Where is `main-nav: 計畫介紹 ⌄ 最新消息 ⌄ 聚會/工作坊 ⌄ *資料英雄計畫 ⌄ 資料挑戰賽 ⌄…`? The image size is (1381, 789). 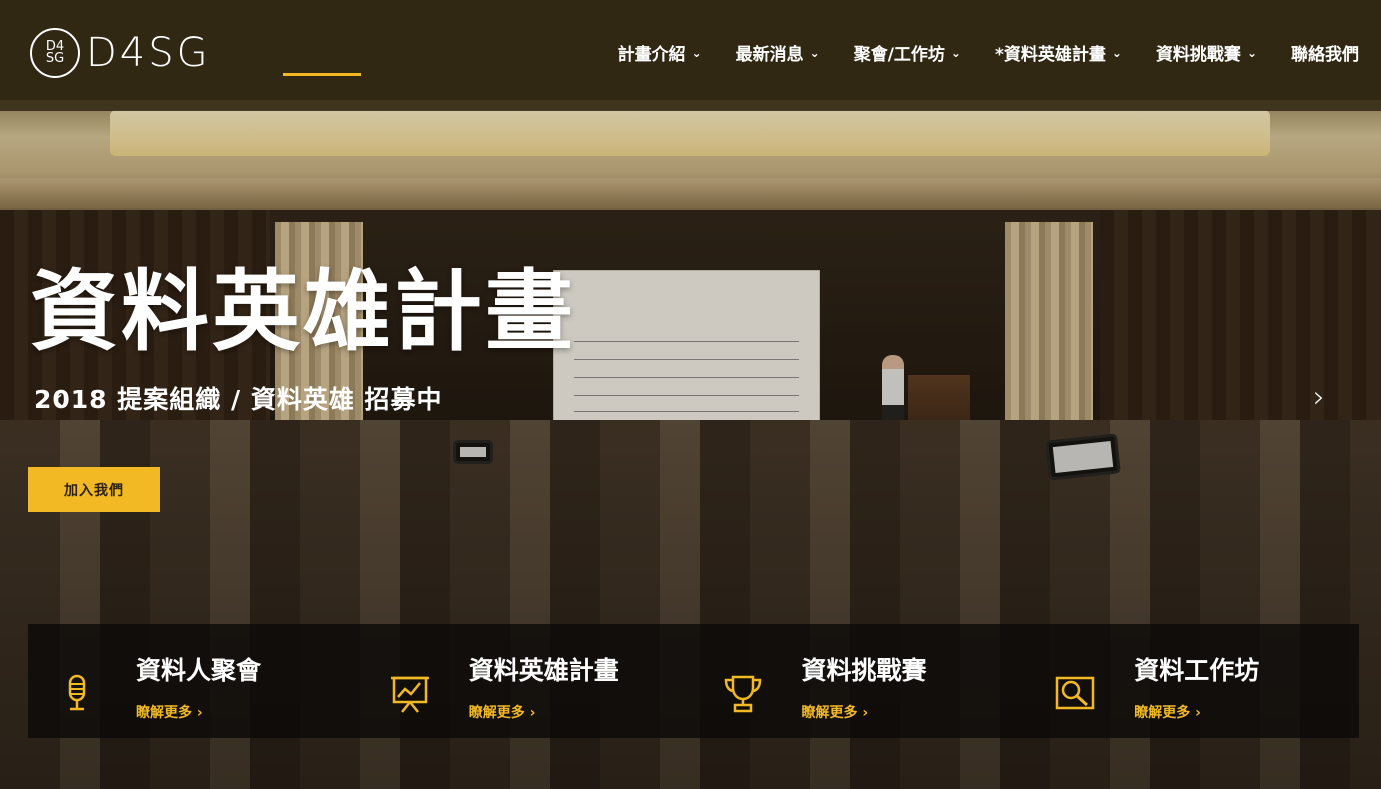
main-nav: 計畫介紹 ⌄ 最新消息 ⌄ 聚會/工作坊 ⌄ *資料英雄計畫 ⌄ 資料挑戰賽 ⌄… is located at coordinates (971, 52).